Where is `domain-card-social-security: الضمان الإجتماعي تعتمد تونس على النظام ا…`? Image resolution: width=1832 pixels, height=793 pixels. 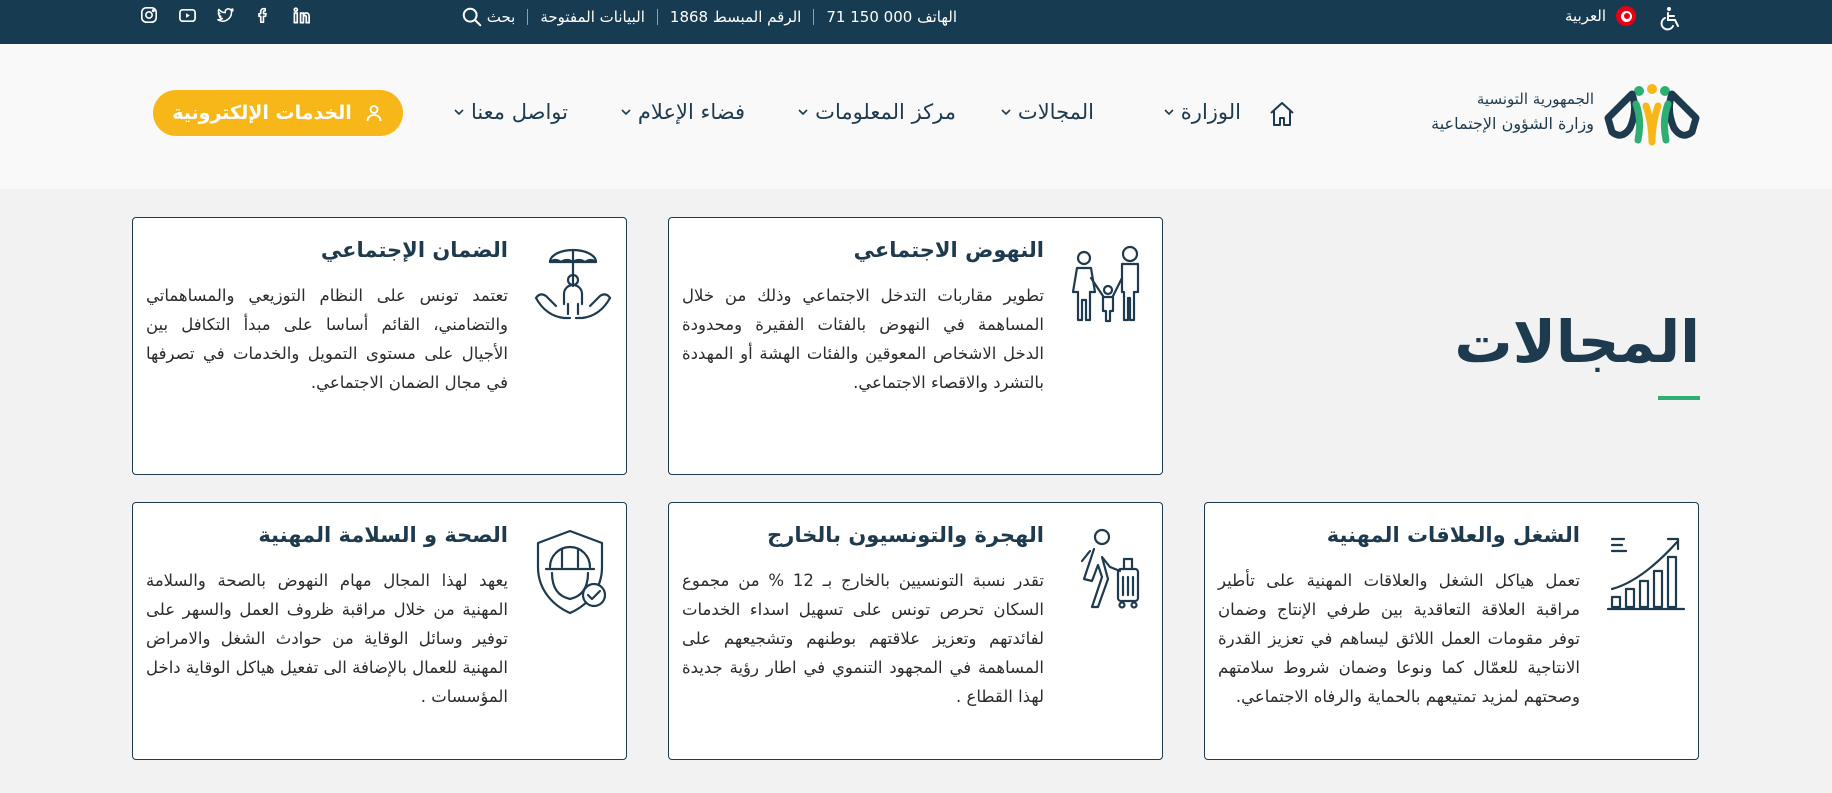
domain-card-social-security: الضمان الإجتماعي تعتمد تونس على النظام ا… is located at coordinates (379, 346).